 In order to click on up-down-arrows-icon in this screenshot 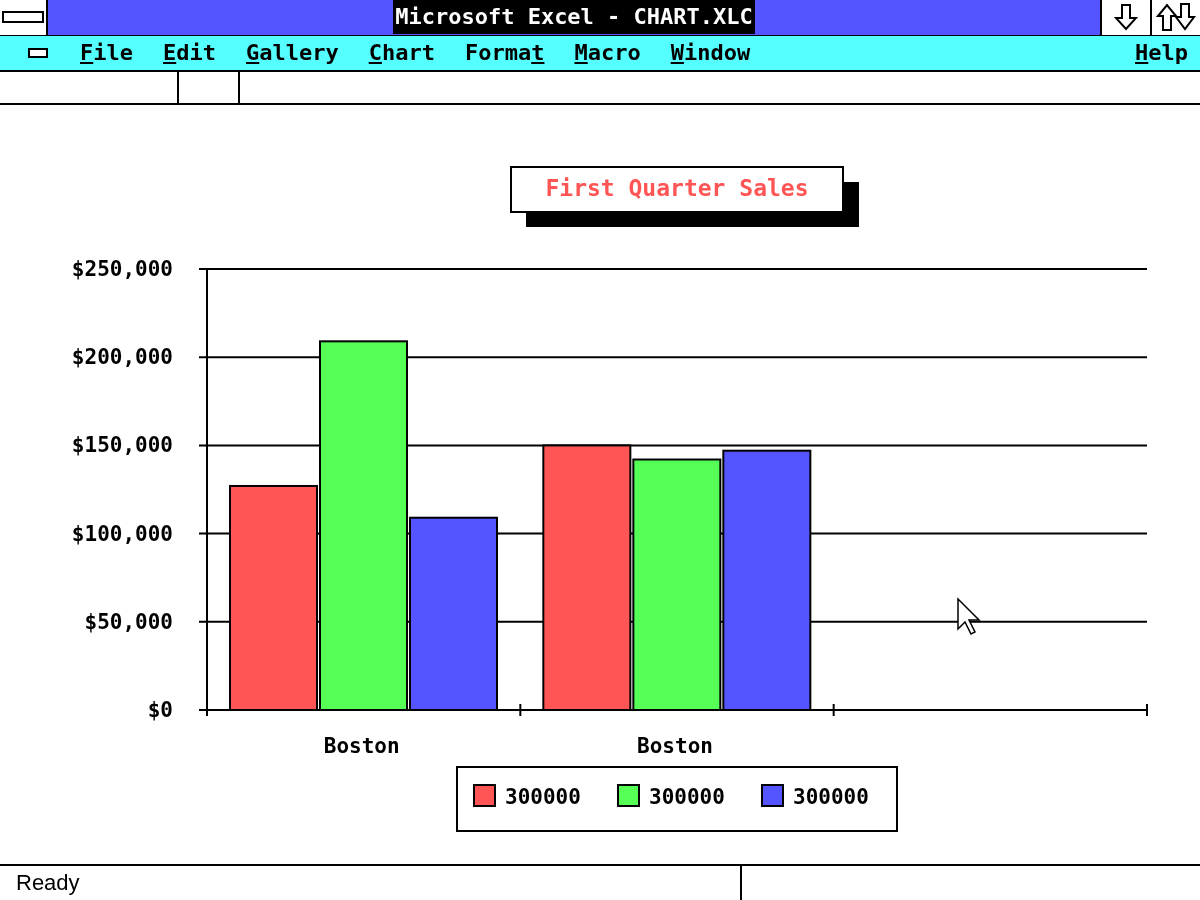, I will do `click(1176, 17)`.